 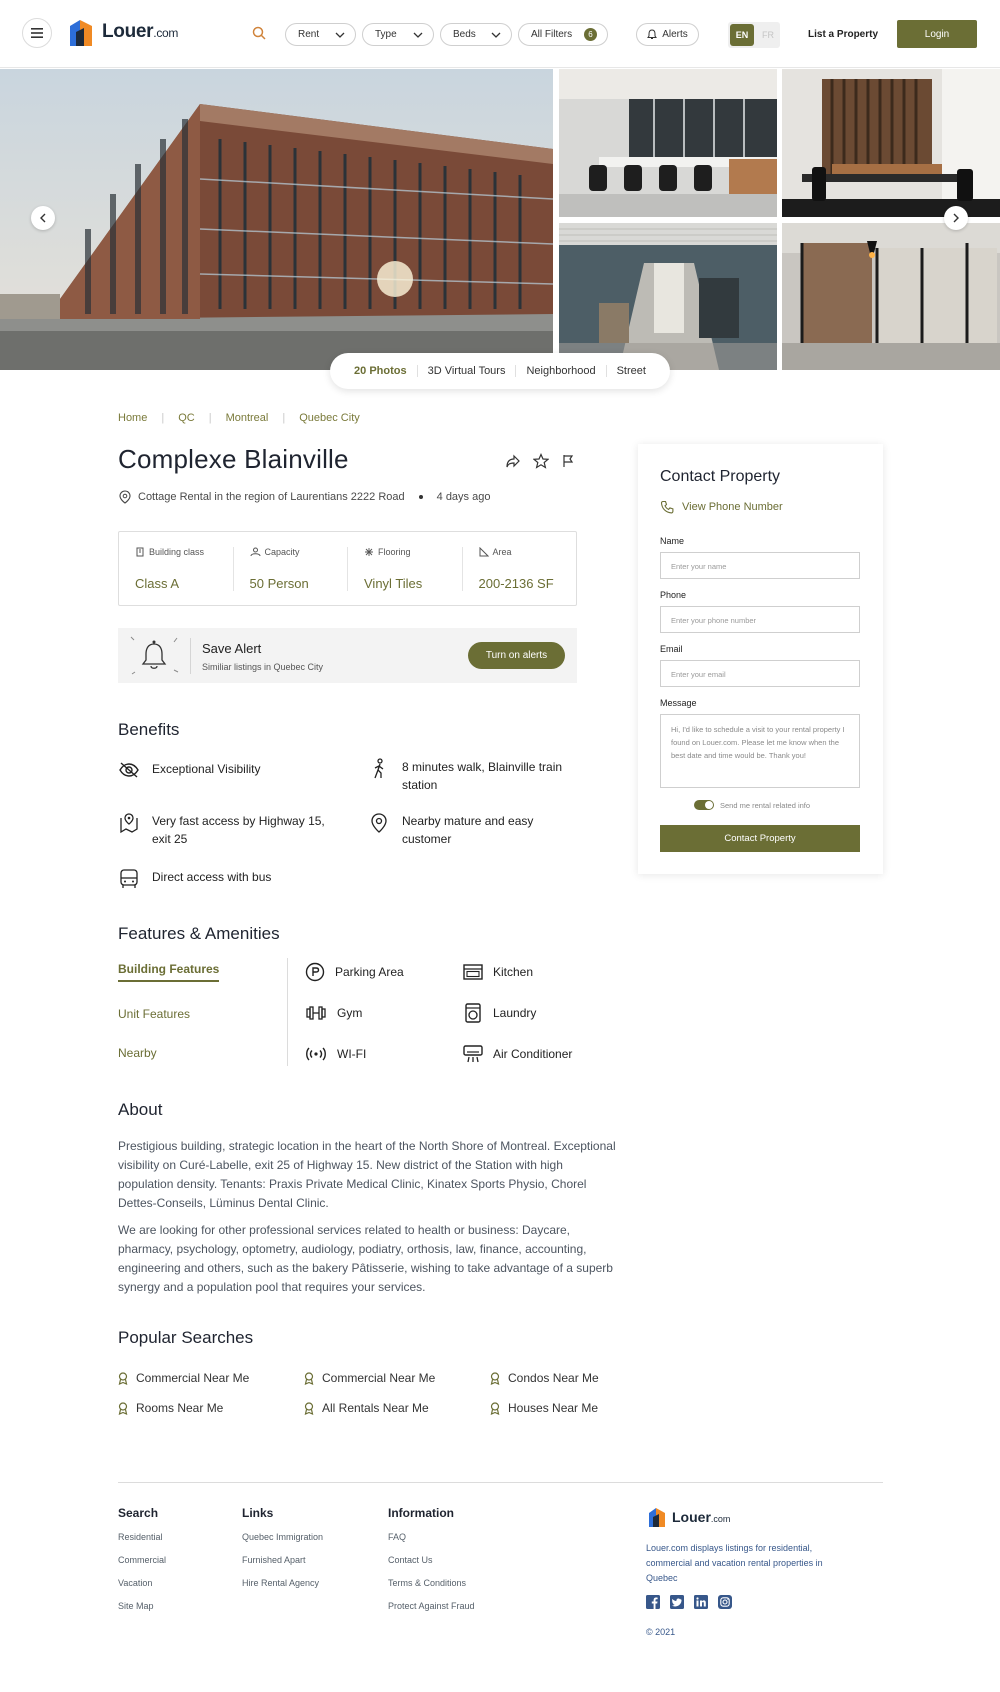 I want to click on footer-link: Residential, so click(x=142, y=1537).